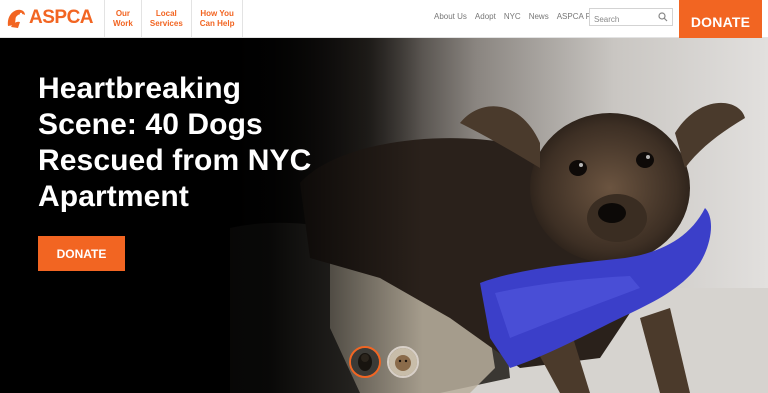  I want to click on util-link-nyc: NYC, so click(512, 17).